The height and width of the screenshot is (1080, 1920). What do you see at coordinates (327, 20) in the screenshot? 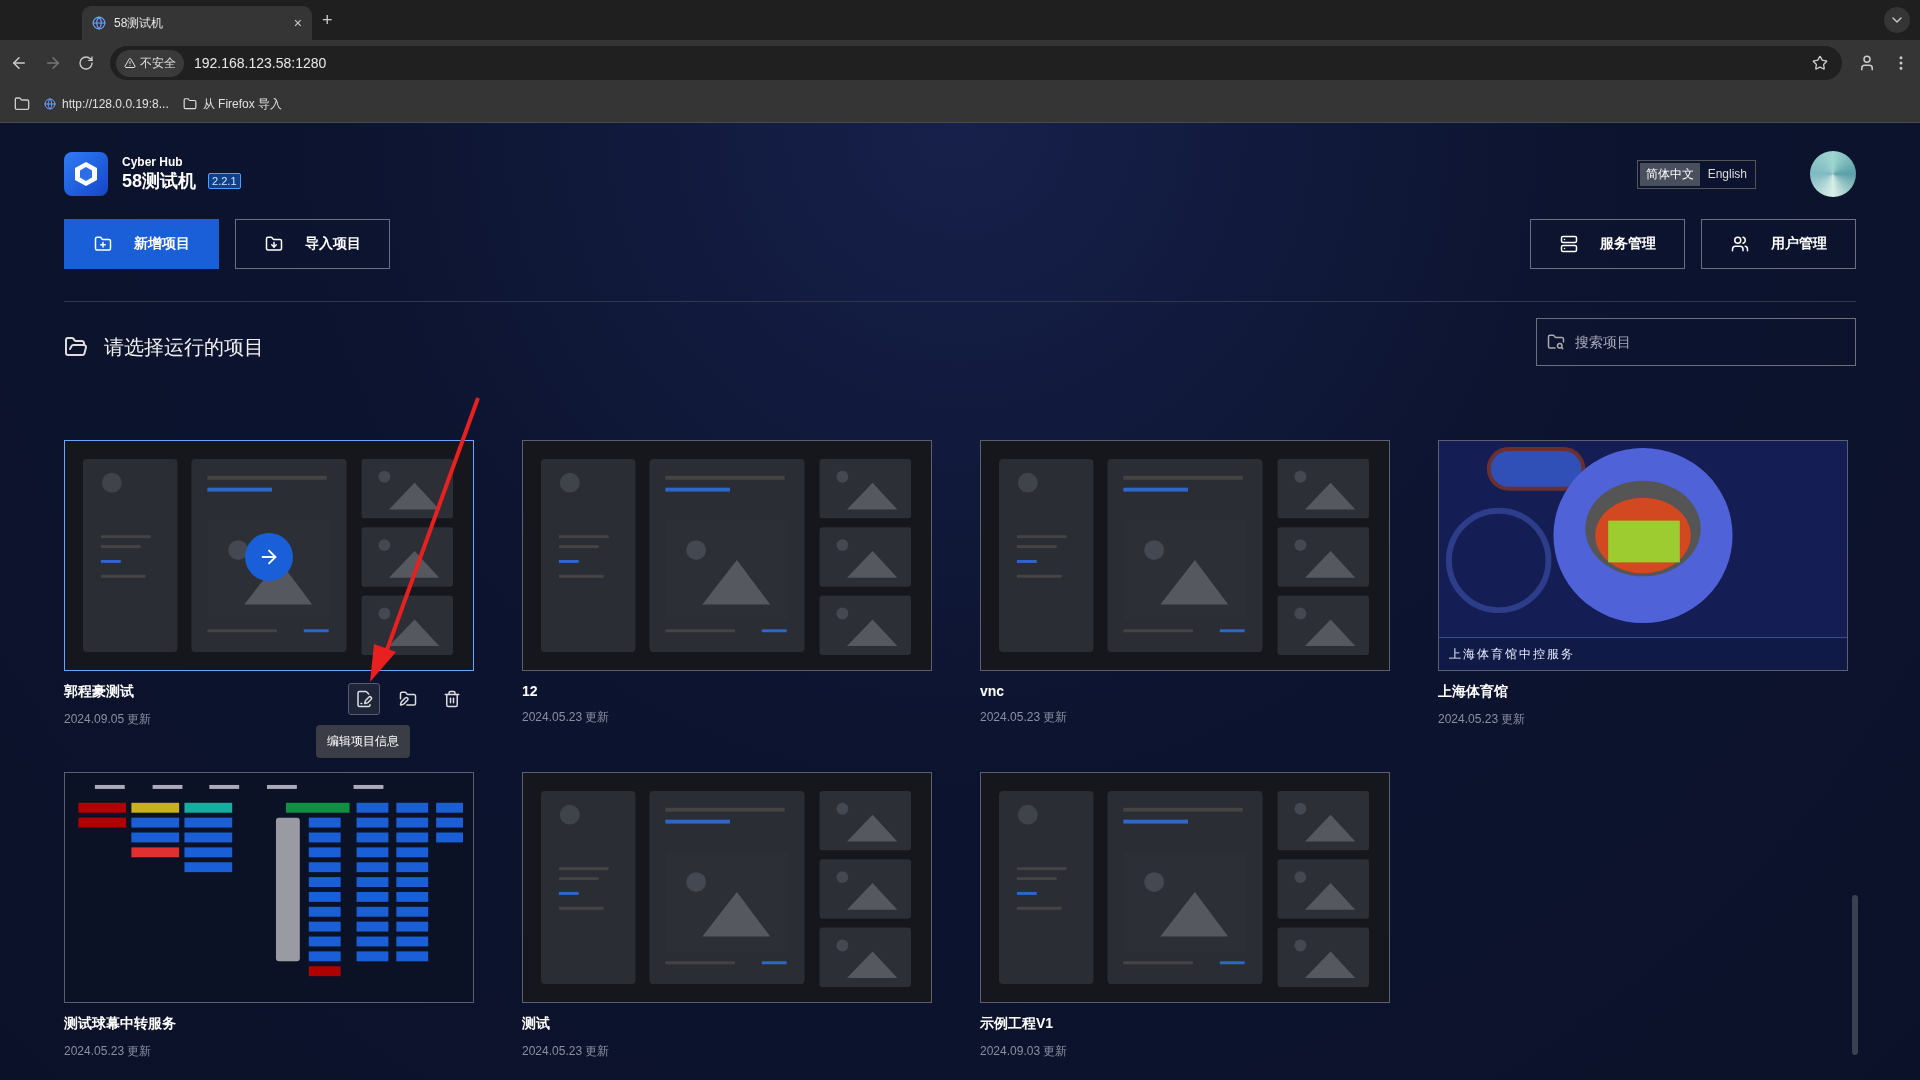
I see `new-tab-button: +` at bounding box center [327, 20].